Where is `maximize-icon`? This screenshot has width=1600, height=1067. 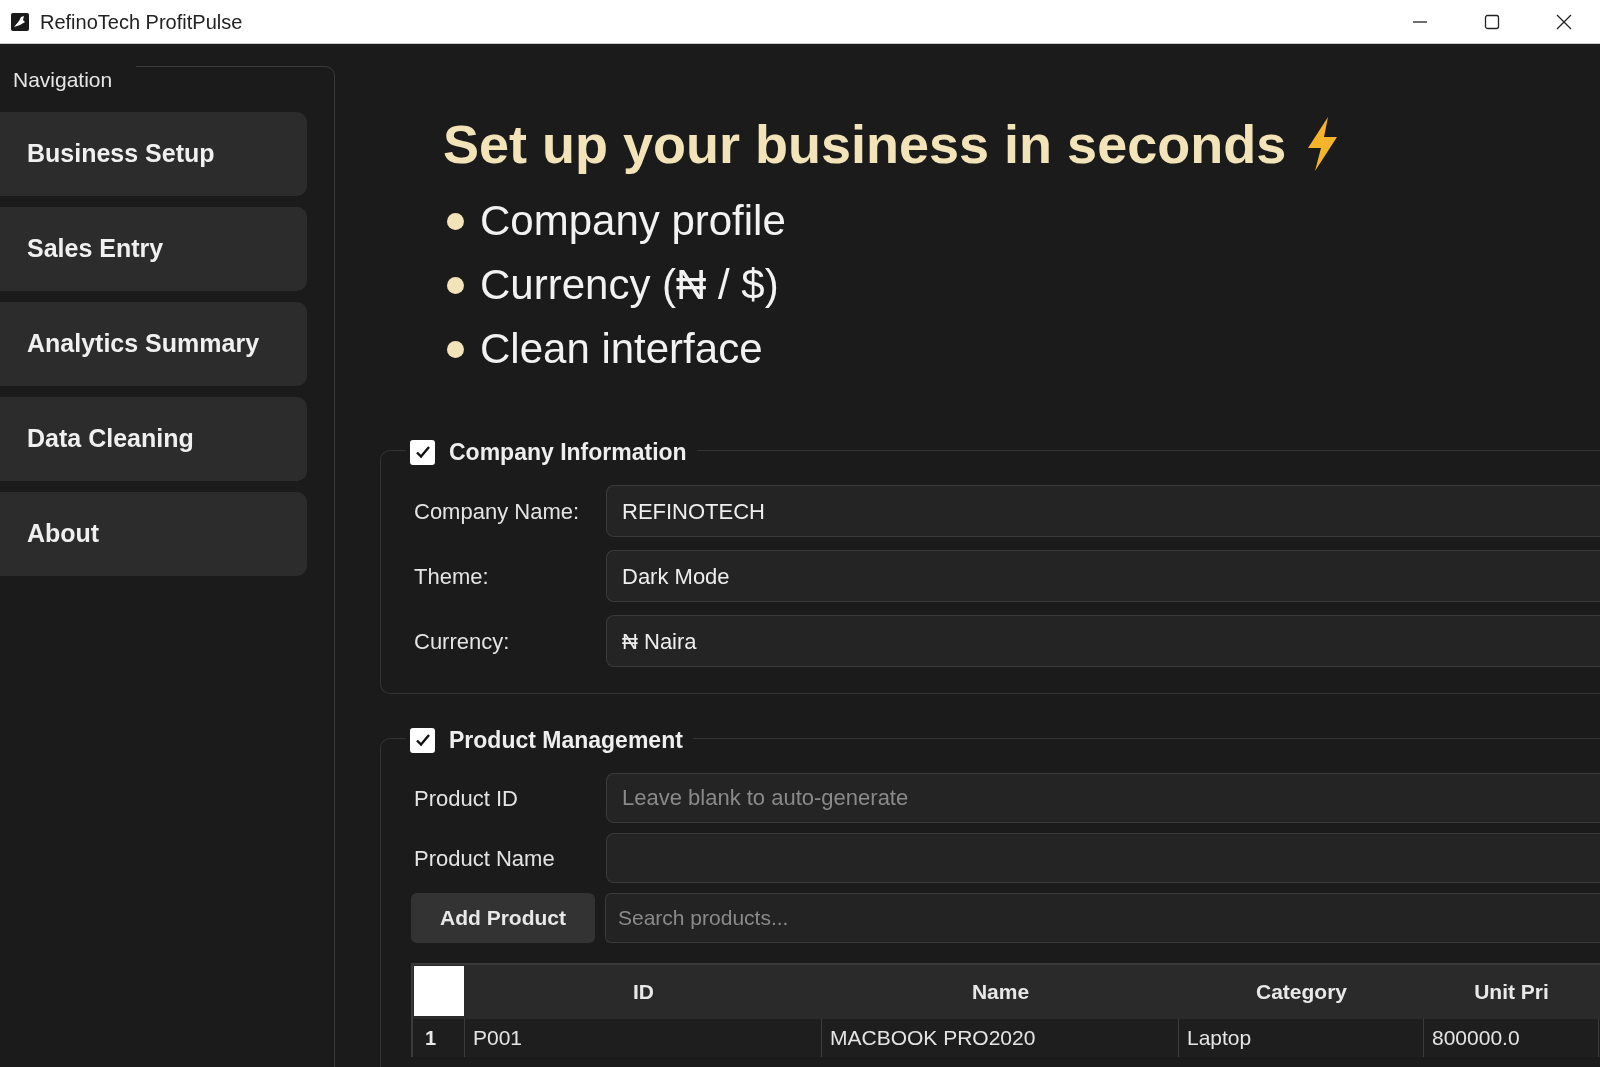
maximize-icon is located at coordinates (1492, 21).